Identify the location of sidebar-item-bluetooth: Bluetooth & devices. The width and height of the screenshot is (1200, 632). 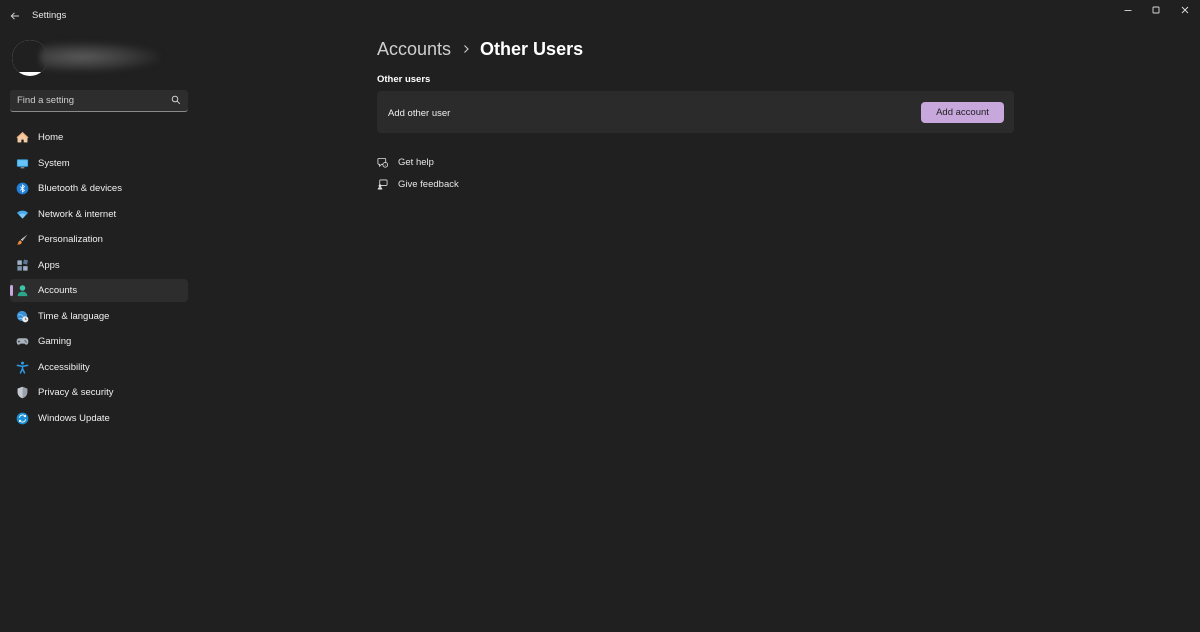
(99, 188).